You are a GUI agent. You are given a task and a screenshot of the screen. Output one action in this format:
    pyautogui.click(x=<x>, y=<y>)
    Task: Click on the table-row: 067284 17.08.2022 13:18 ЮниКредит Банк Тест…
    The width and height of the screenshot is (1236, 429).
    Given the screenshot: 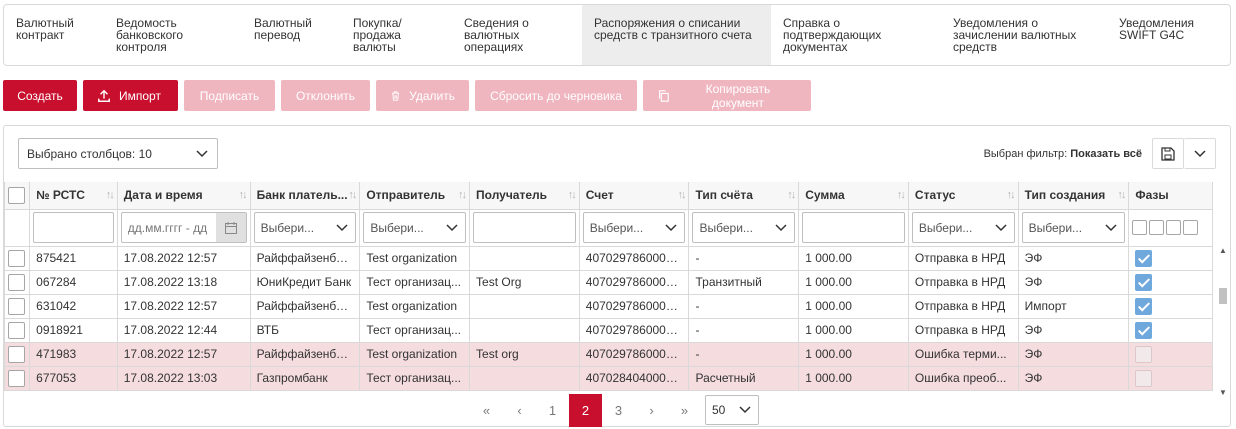 What is the action you would take?
    pyautogui.click(x=608, y=282)
    